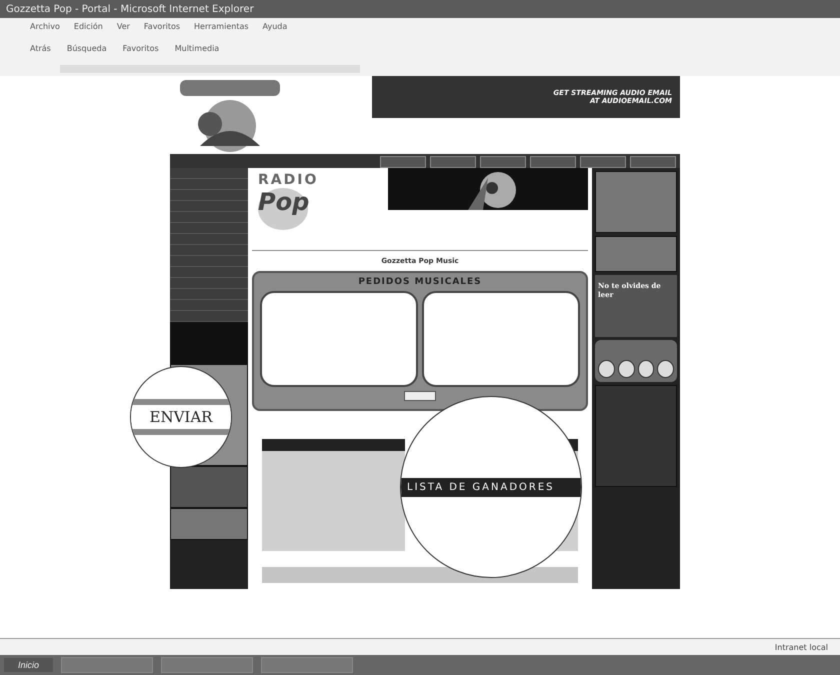 The image size is (840, 675). What do you see at coordinates (162, 26) in the screenshot?
I see `menu-item: Favoritos` at bounding box center [162, 26].